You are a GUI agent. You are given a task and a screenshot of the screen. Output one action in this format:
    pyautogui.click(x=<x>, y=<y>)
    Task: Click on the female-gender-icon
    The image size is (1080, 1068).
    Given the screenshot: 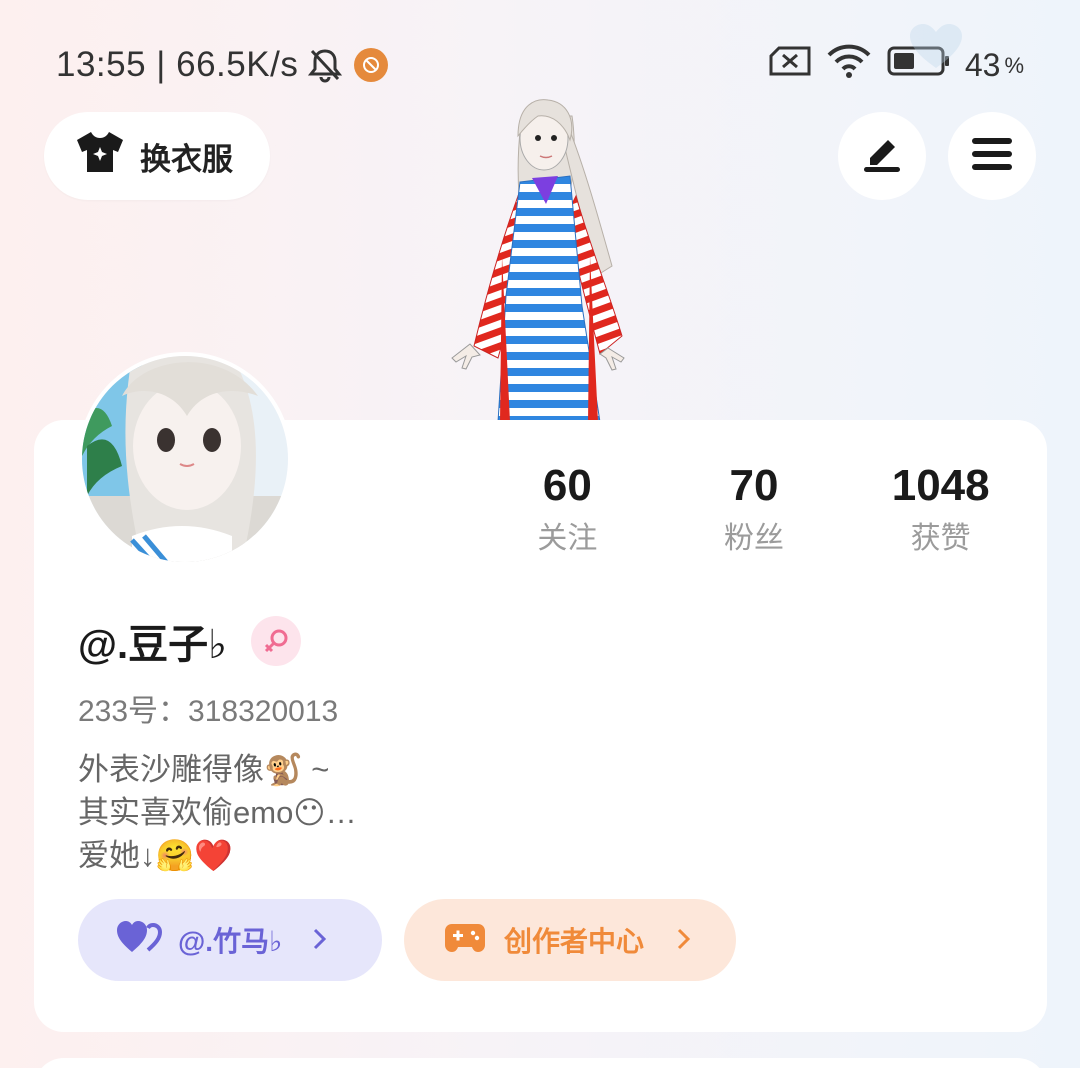 What is the action you would take?
    pyautogui.click(x=275, y=641)
    